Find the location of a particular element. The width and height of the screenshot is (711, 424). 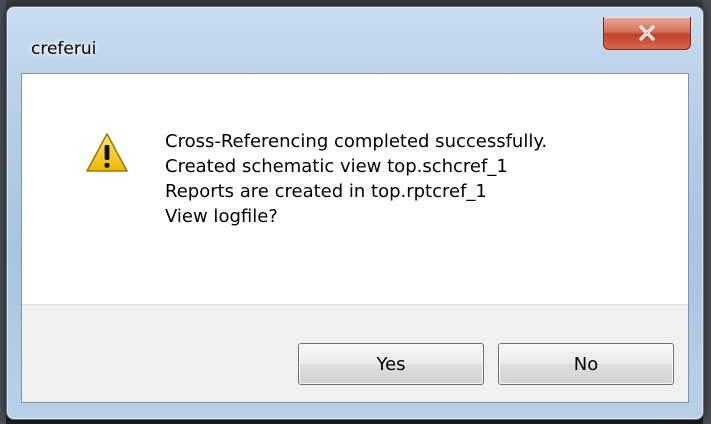

message-line: Created schematic view top.schcref_1 is located at coordinates (336, 166).